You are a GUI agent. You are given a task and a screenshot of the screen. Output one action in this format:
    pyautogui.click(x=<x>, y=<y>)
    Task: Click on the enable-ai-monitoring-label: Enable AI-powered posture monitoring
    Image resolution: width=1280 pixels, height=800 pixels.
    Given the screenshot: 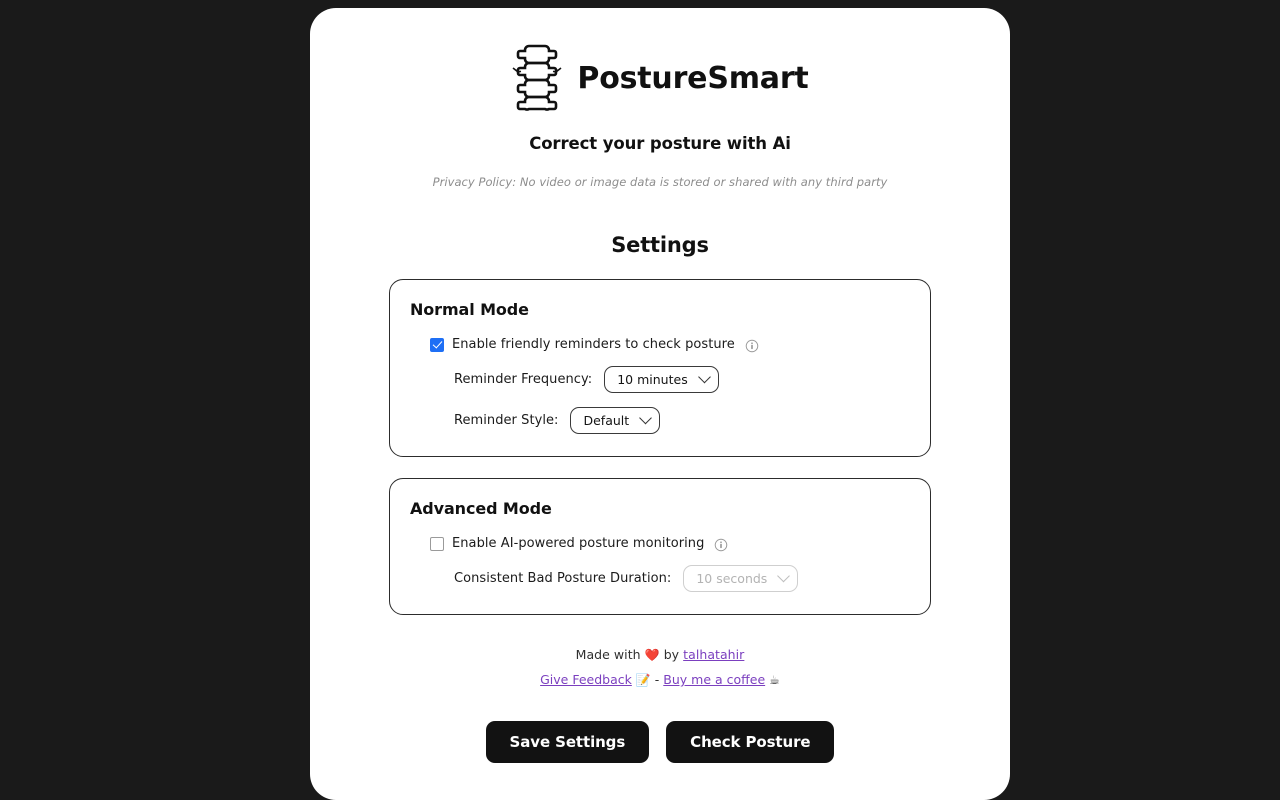 What is the action you would take?
    pyautogui.click(x=578, y=543)
    